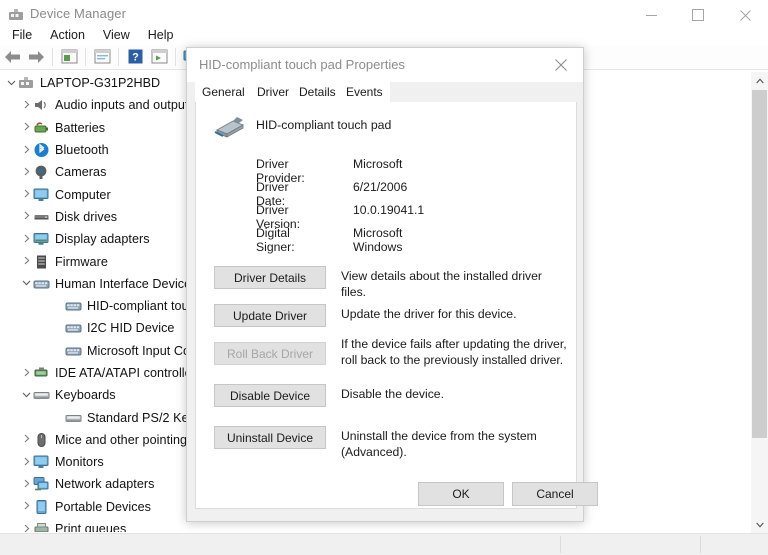  Describe the element at coordinates (81, 262) in the screenshot. I see `tree-item-label: Firmware` at that location.